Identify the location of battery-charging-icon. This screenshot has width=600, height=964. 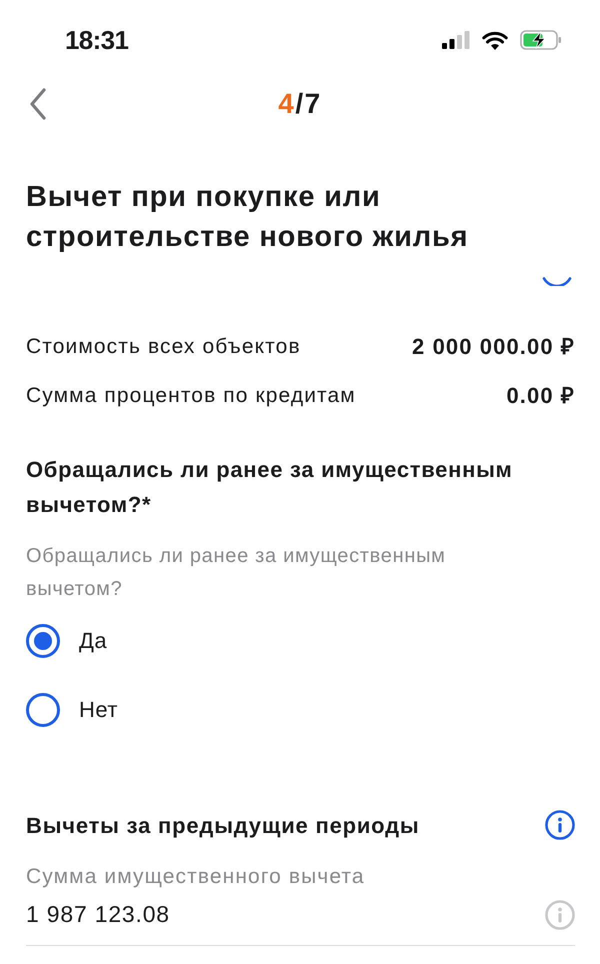
(541, 40).